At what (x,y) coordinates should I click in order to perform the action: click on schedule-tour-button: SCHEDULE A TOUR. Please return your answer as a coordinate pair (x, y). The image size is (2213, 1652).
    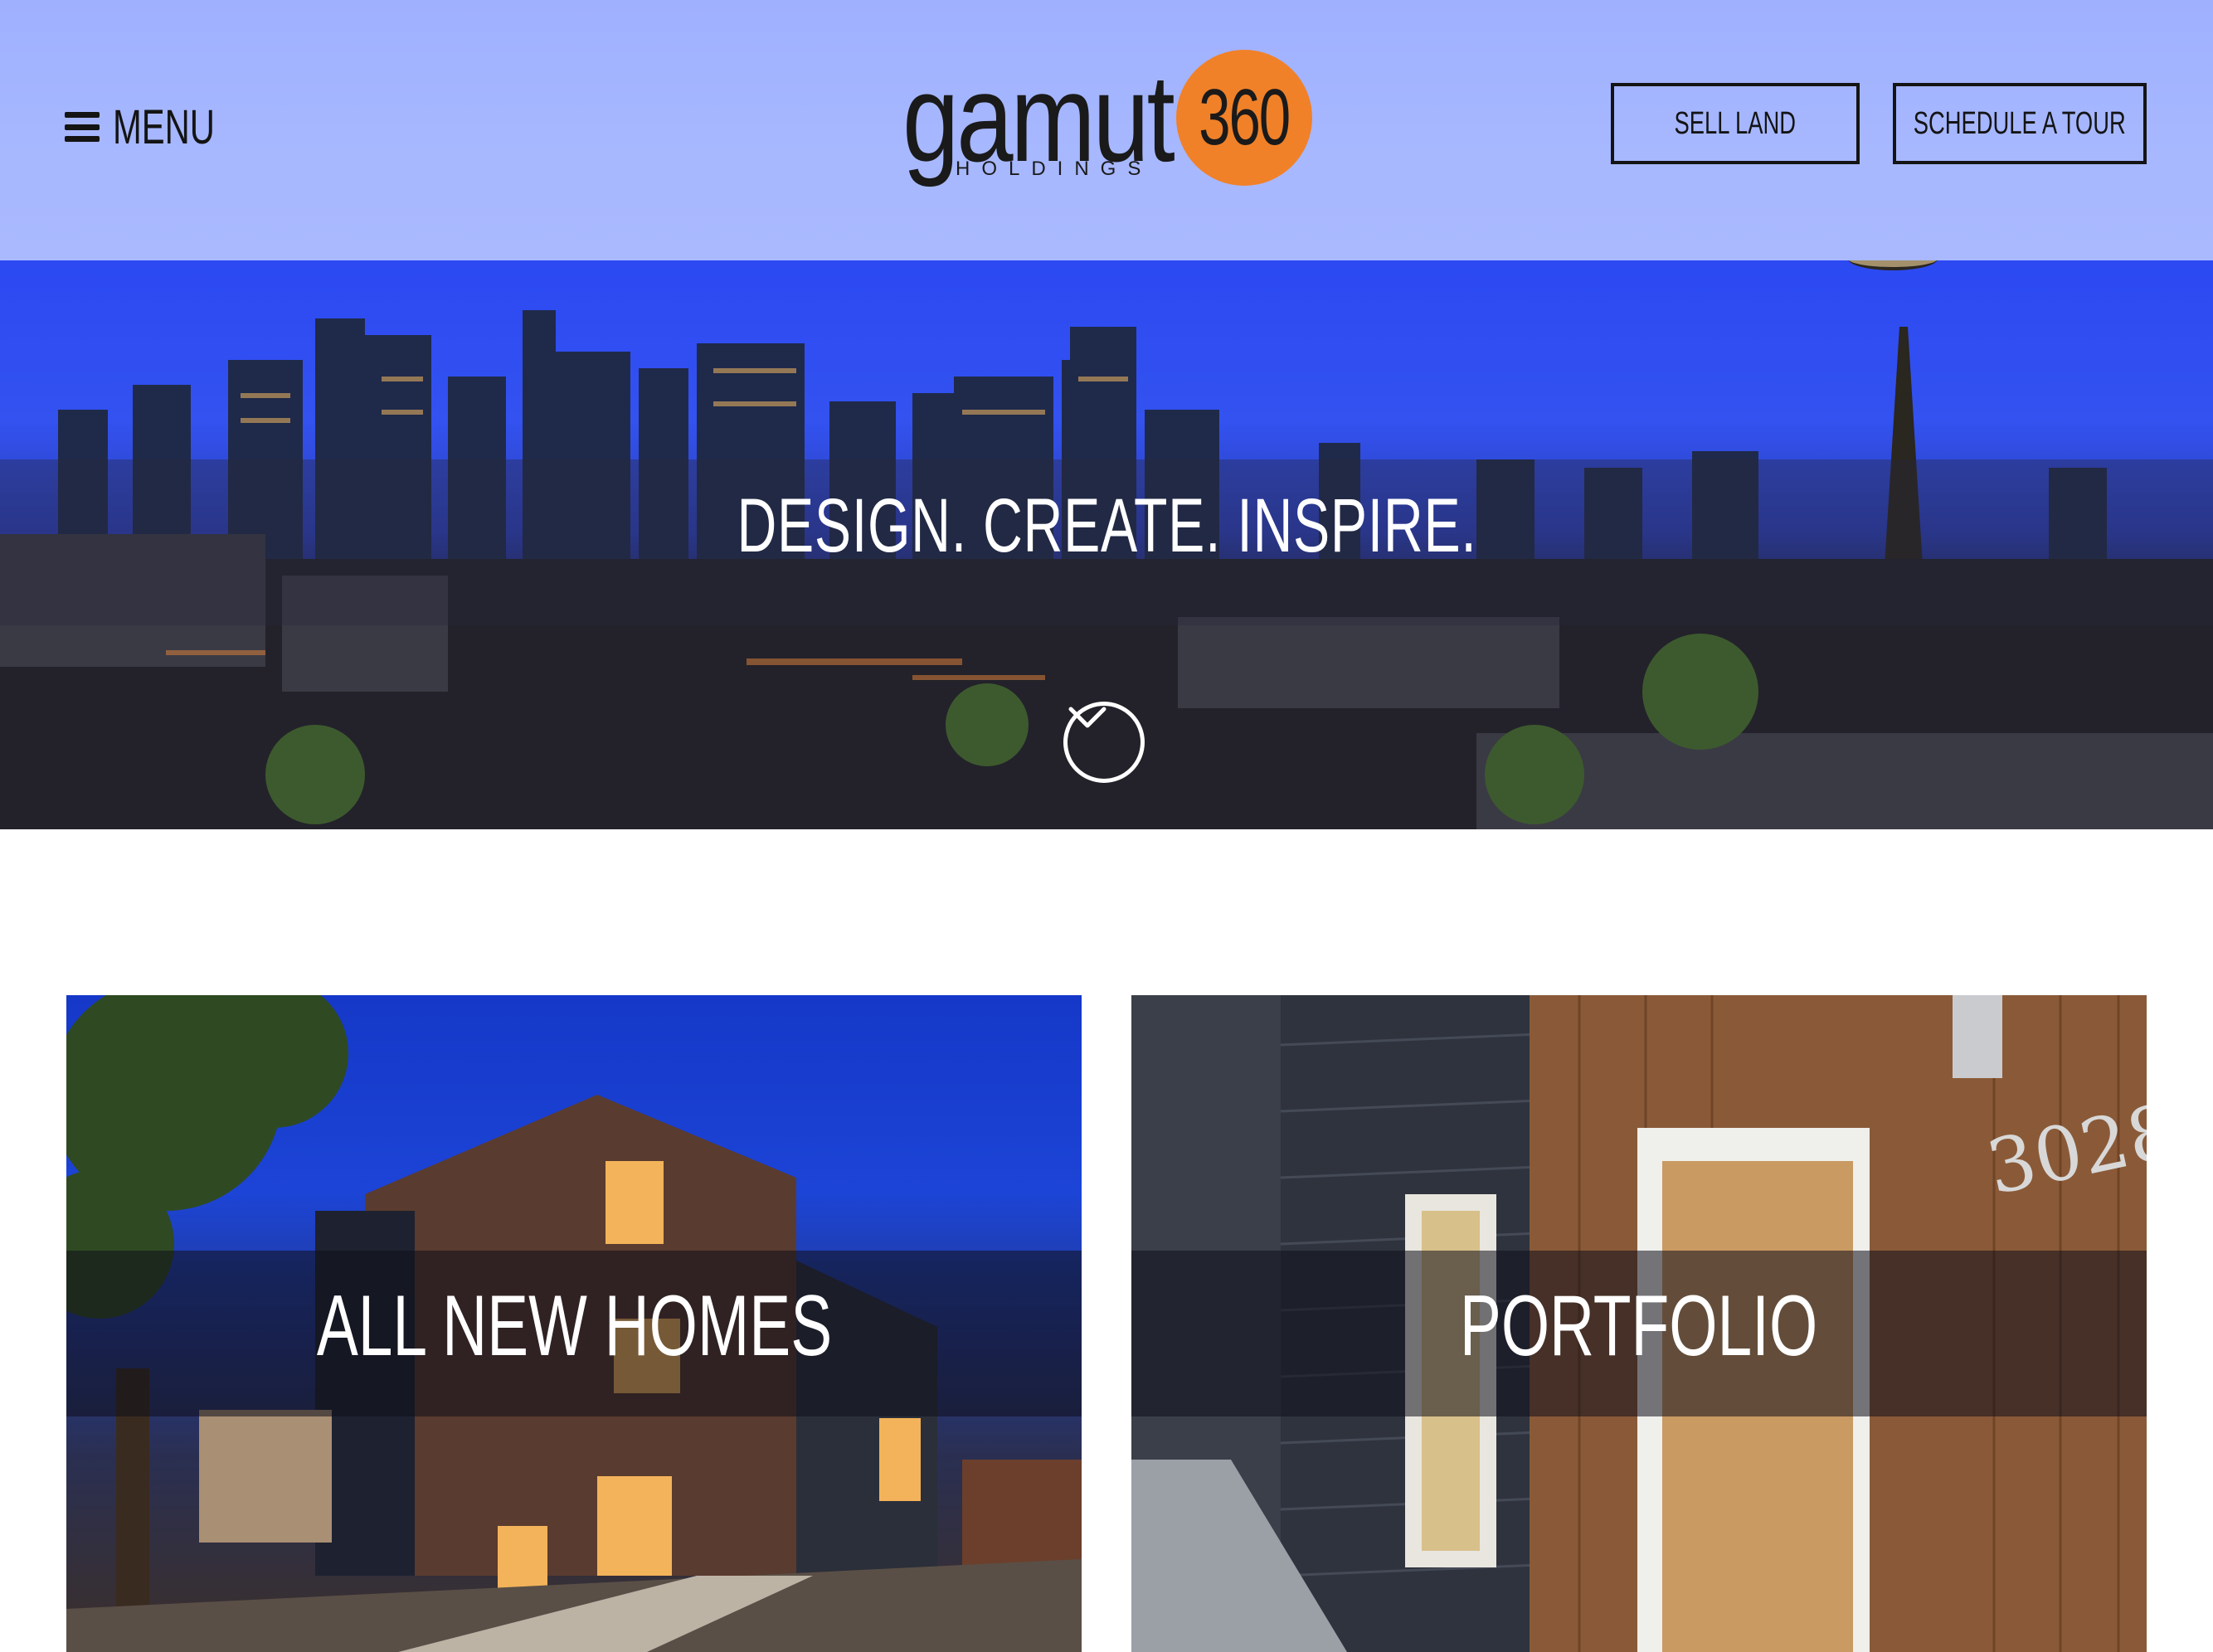
    Looking at the image, I should click on (2020, 123).